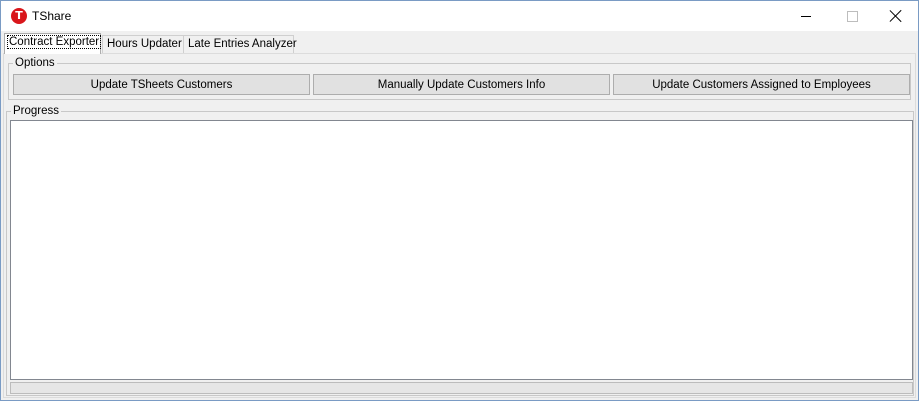 The width and height of the screenshot is (919, 401). Describe the element at coordinates (161, 84) in the screenshot. I see `update-tsheets-customers-button: Update TSheets Customers` at that location.